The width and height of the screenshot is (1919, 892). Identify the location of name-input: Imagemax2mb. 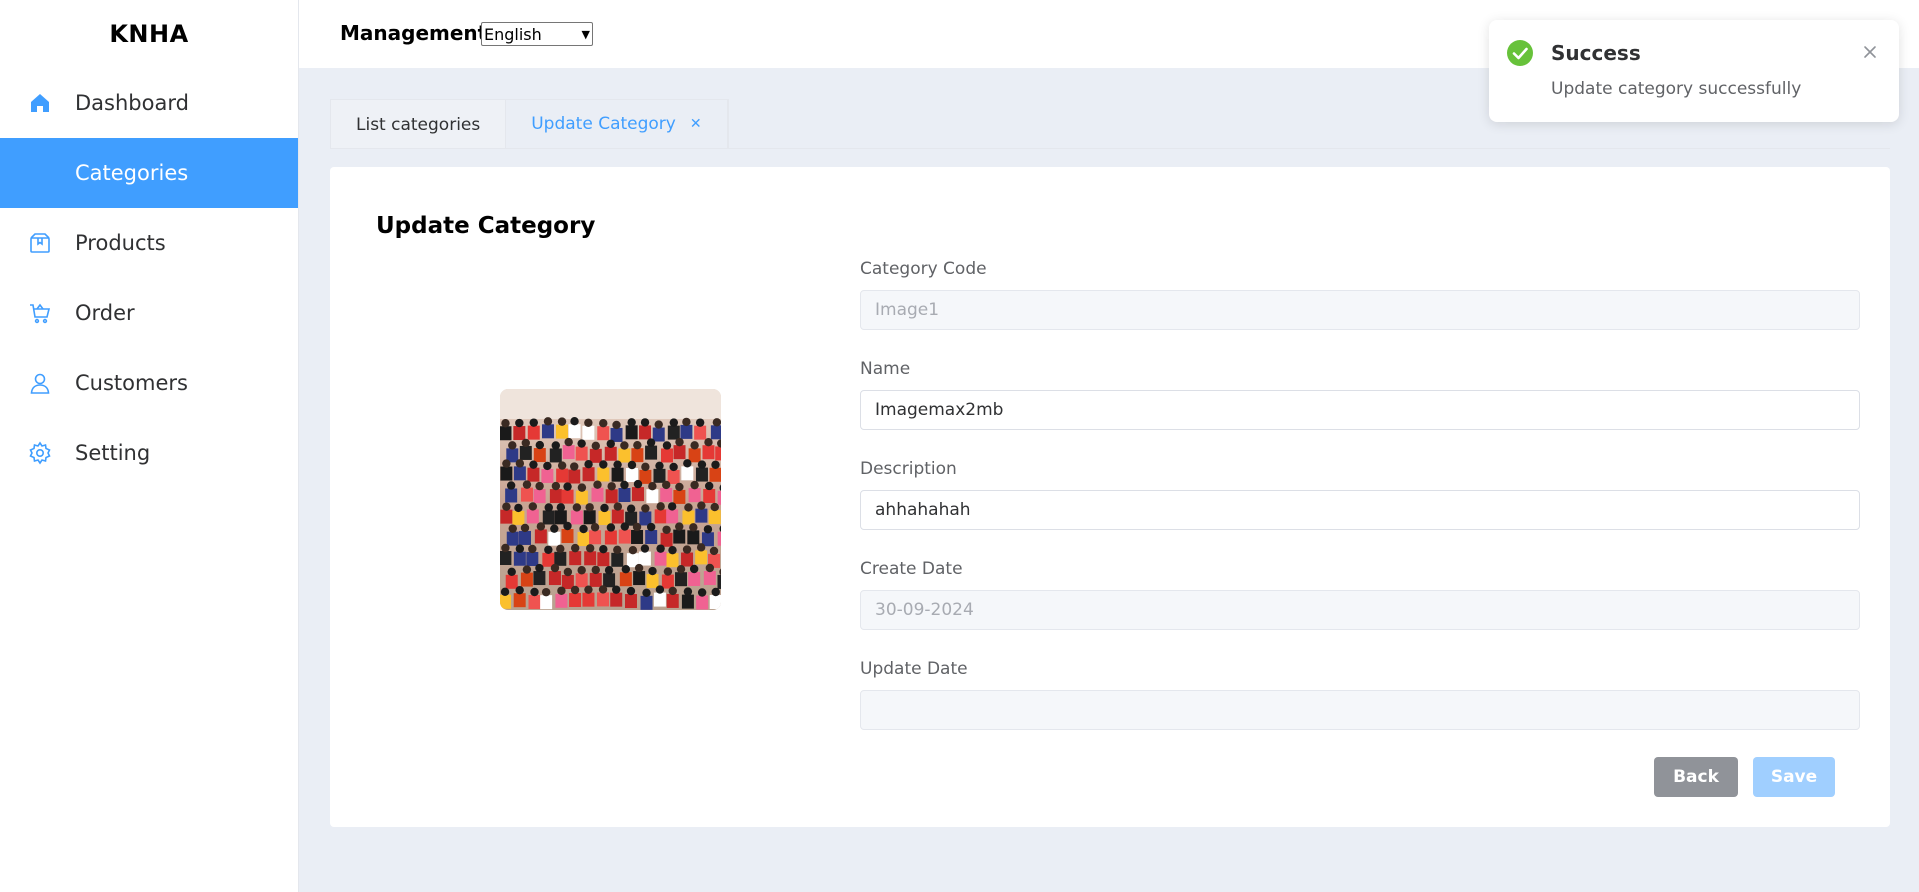
(1360, 410).